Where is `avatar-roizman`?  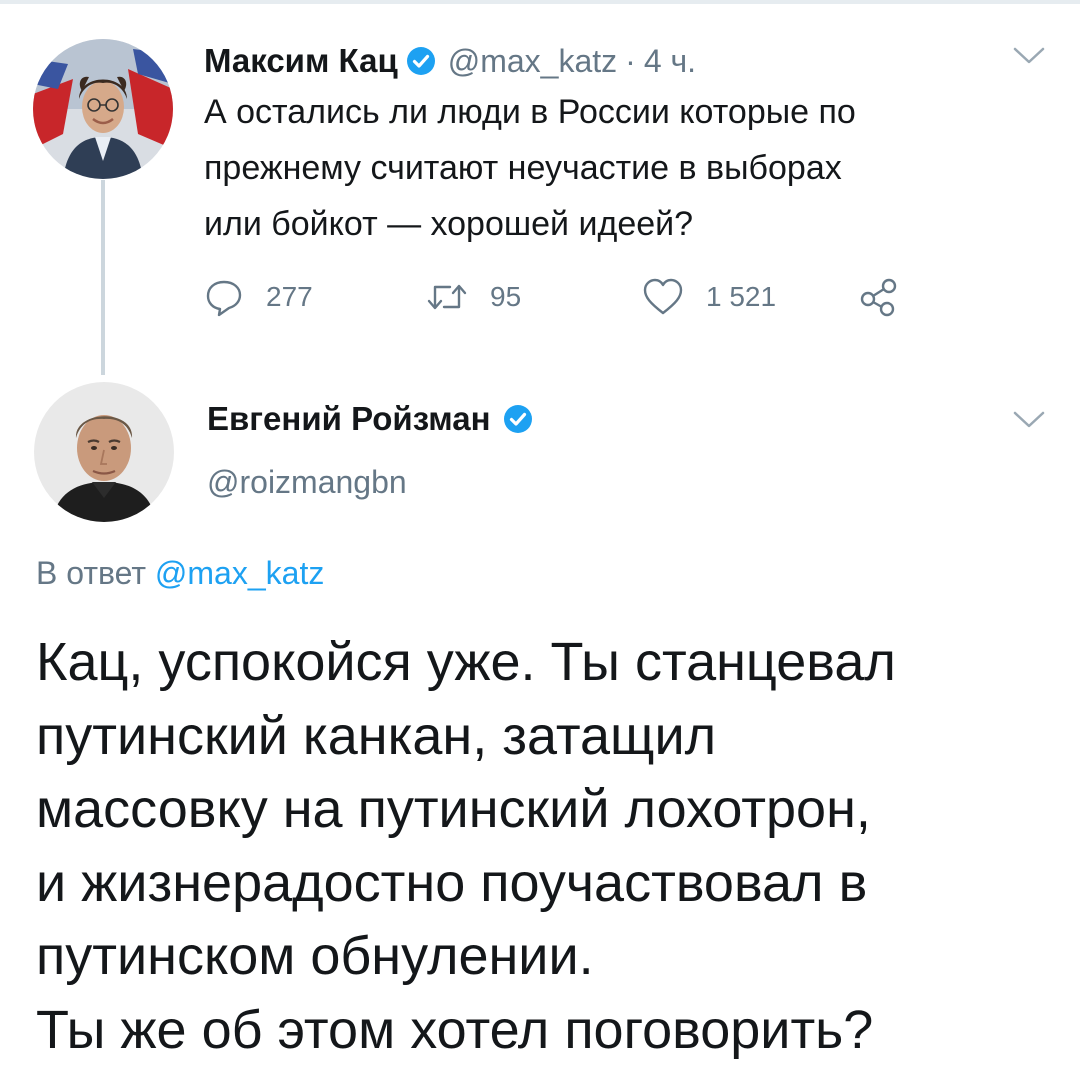 avatar-roizman is located at coordinates (104, 452).